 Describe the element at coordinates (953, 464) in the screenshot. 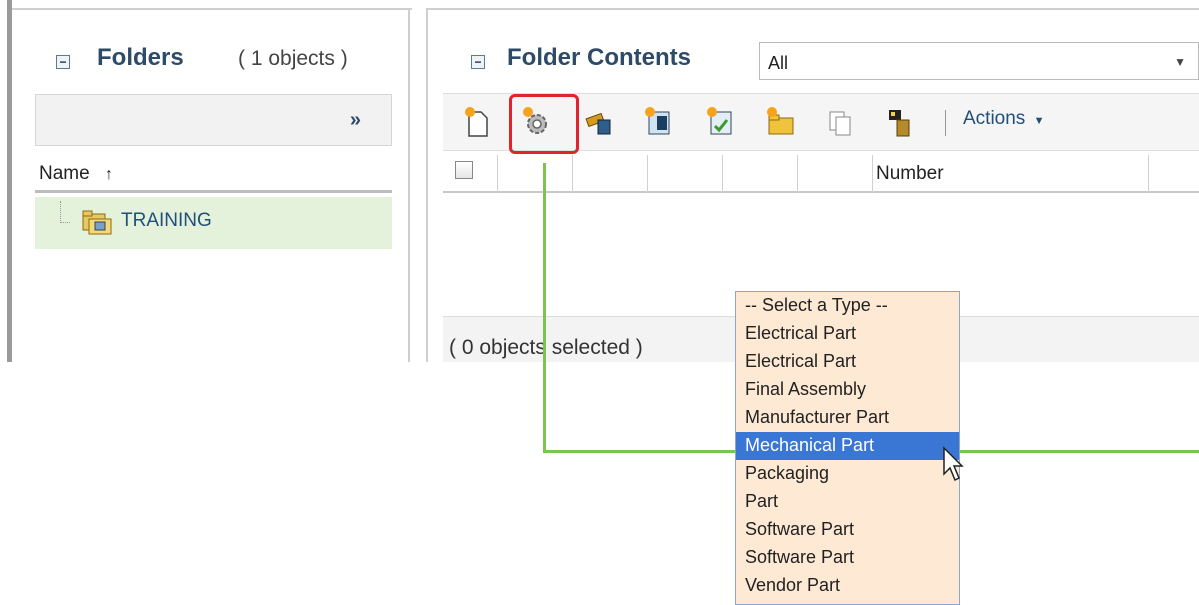

I see `mouse-cursor-icon` at that location.